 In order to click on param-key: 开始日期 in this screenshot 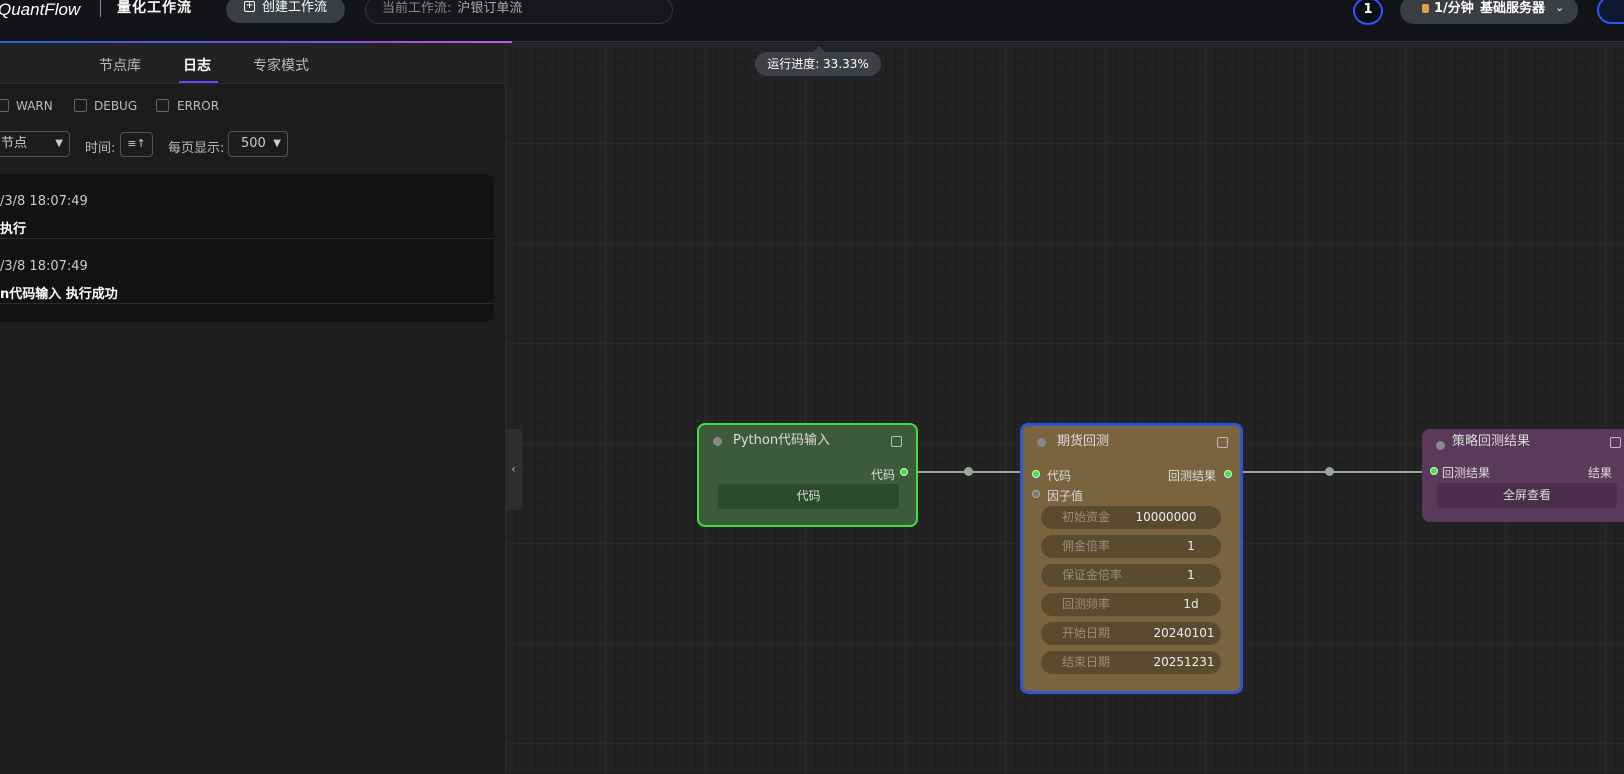, I will do `click(1086, 633)`.